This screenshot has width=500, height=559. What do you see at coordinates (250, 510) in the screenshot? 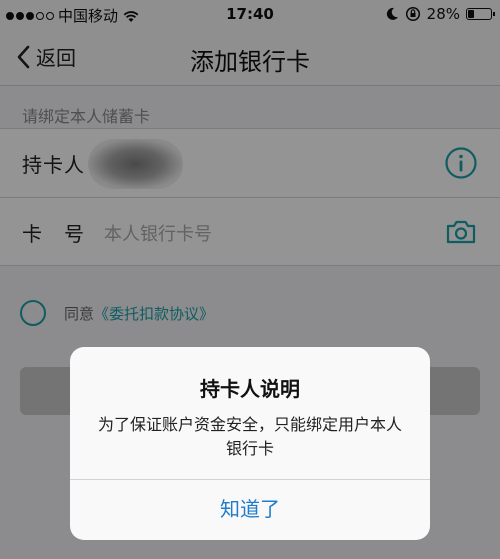
I see `dialog-ok-button: 知道了` at bounding box center [250, 510].